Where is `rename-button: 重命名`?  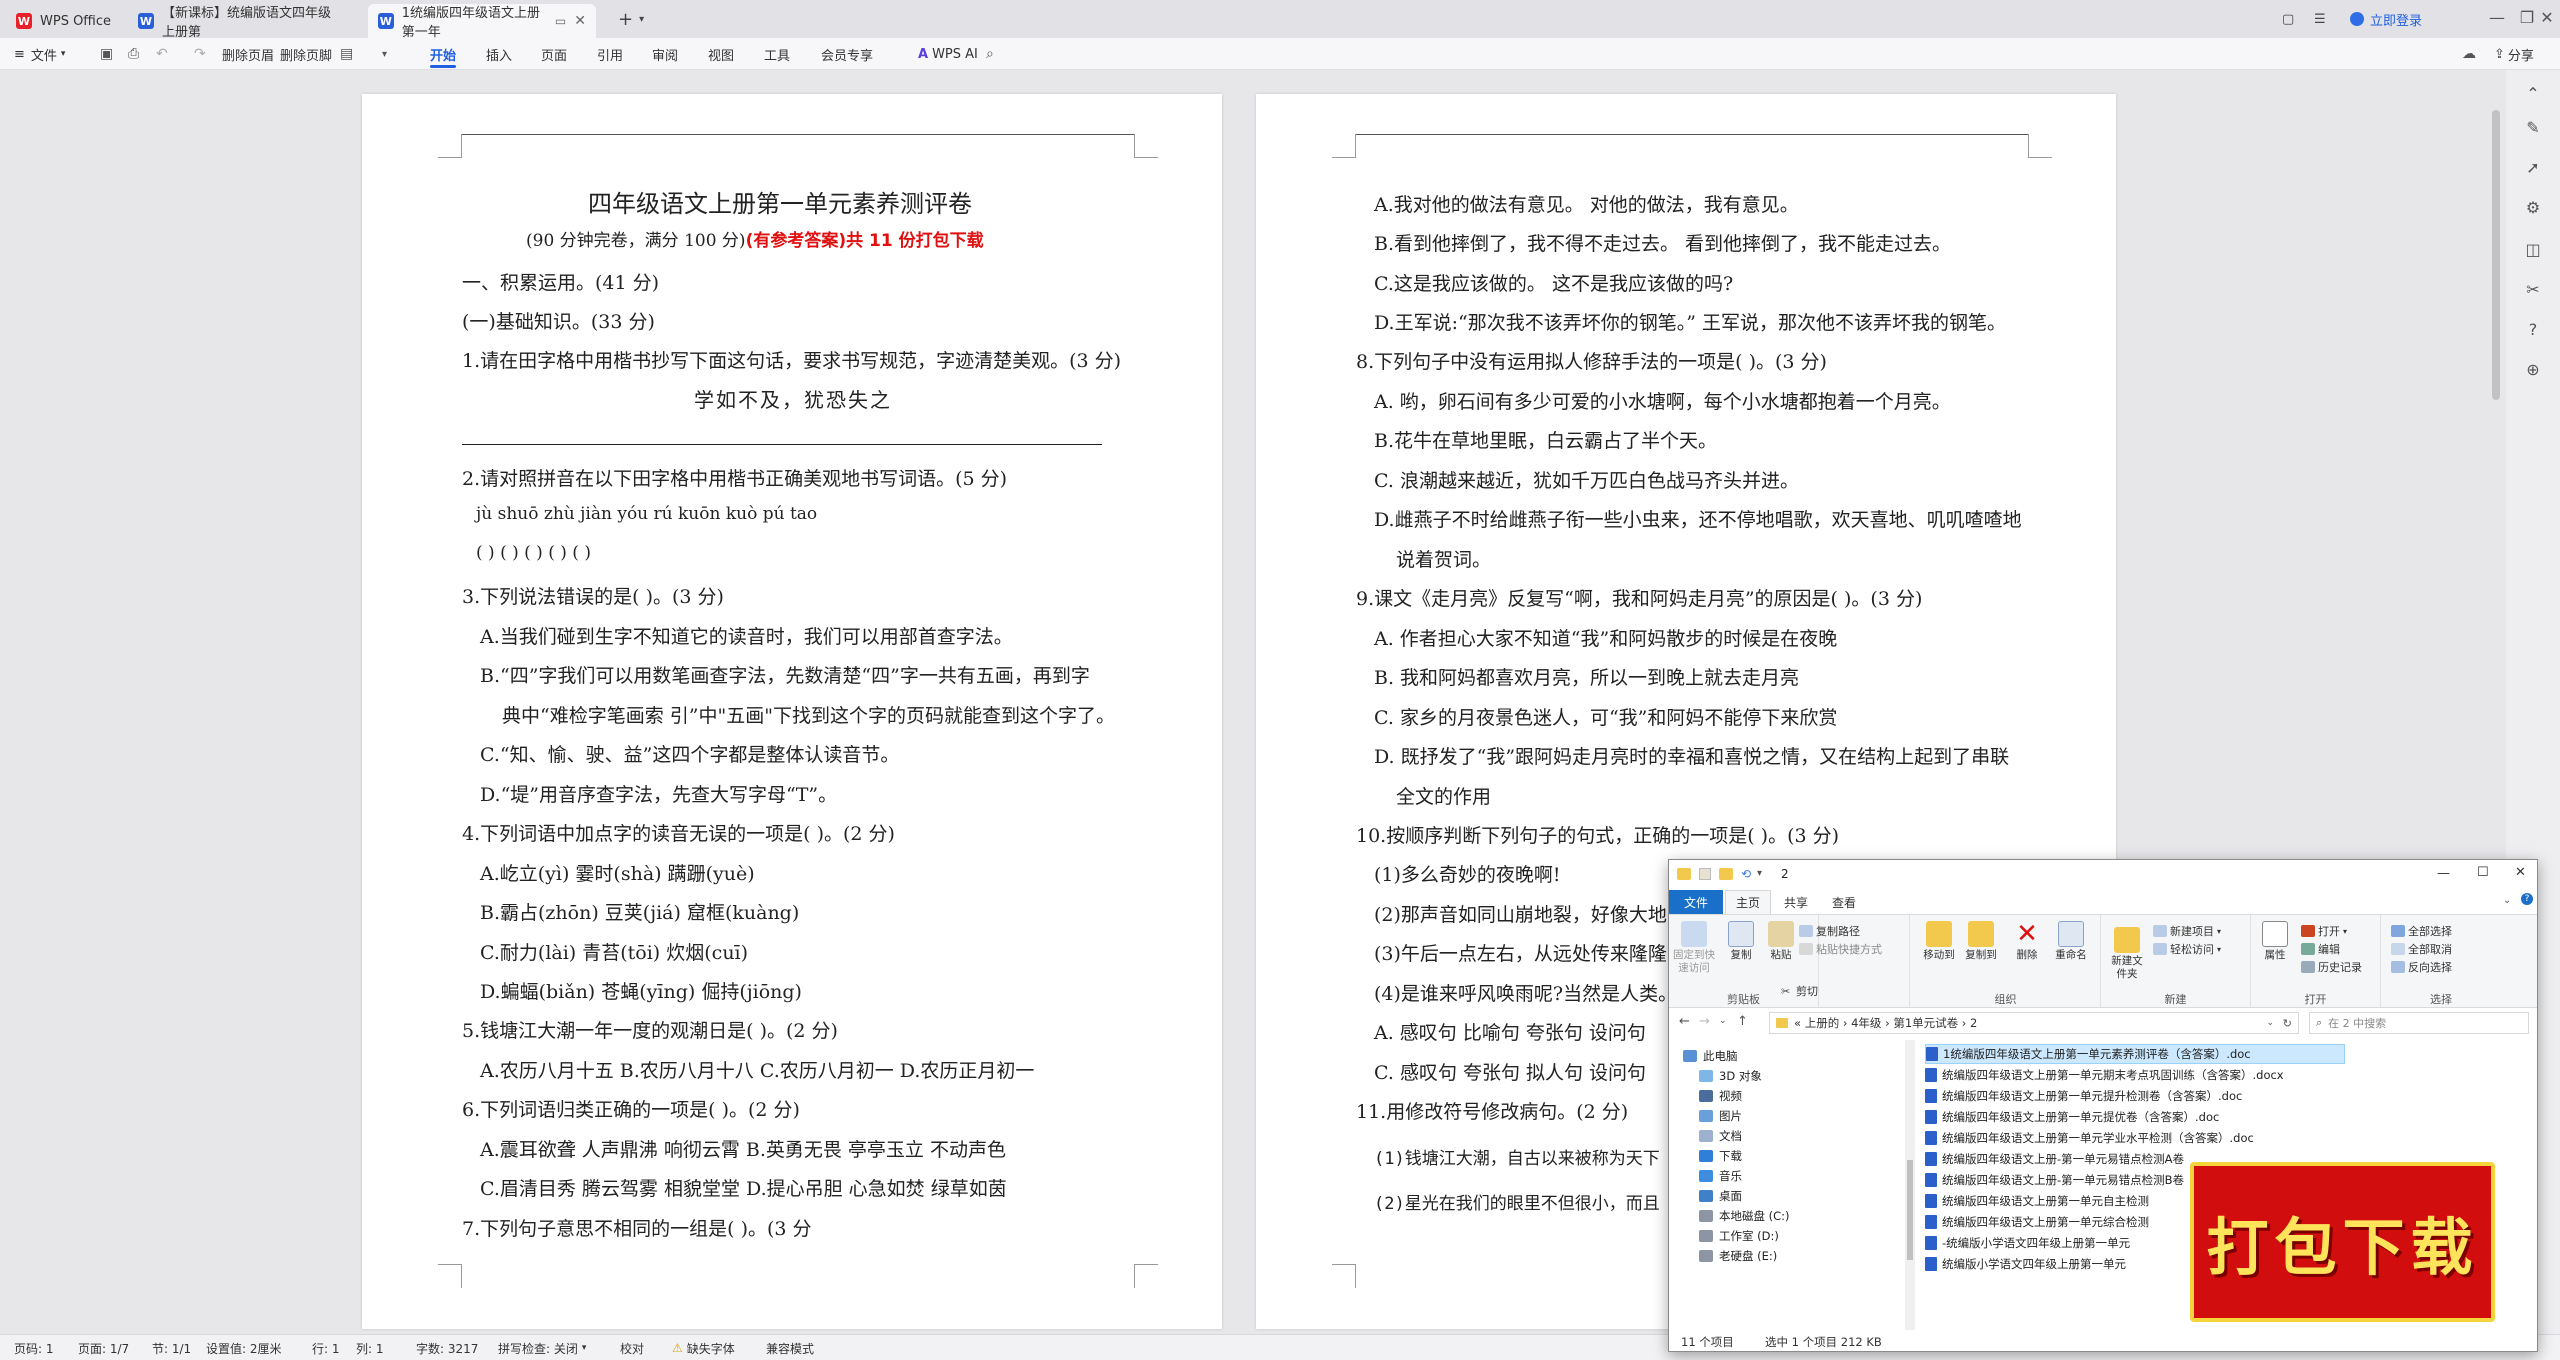
rename-button: 重命名 is located at coordinates (2071, 941).